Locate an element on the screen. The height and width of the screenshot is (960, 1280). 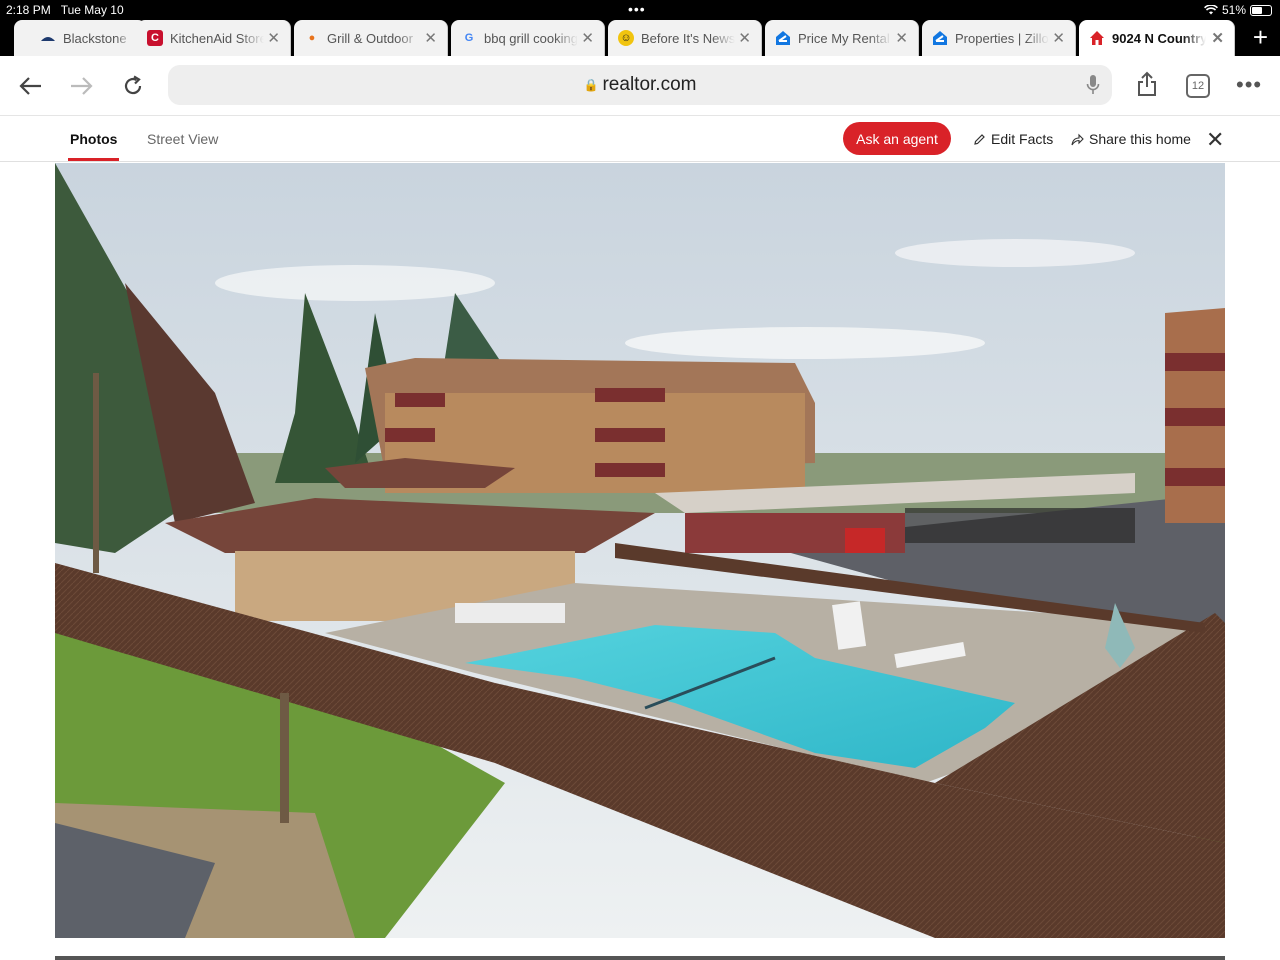
status-right: 51% is located at coordinates (1238, 10).